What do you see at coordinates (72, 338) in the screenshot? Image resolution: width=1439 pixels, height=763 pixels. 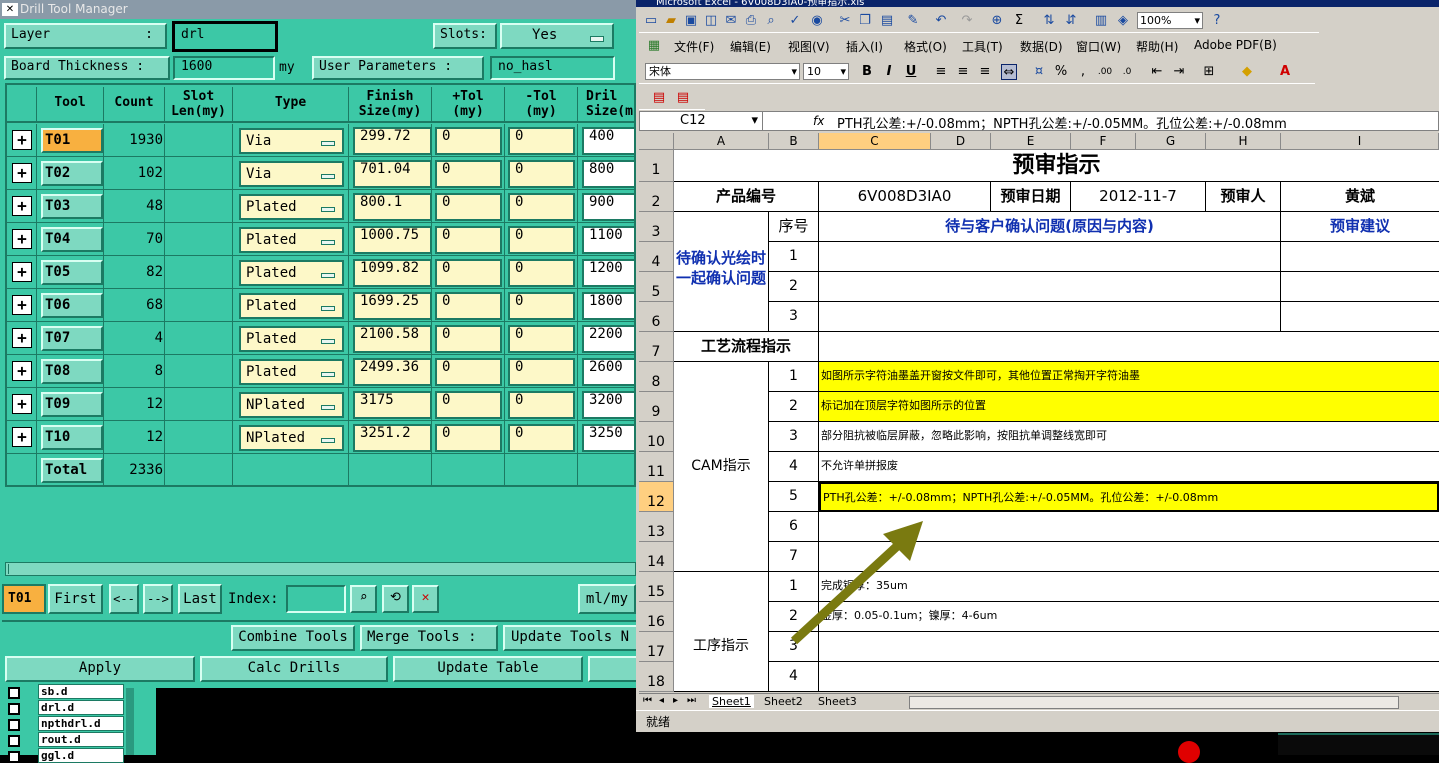 I see `tool-button: T07` at bounding box center [72, 338].